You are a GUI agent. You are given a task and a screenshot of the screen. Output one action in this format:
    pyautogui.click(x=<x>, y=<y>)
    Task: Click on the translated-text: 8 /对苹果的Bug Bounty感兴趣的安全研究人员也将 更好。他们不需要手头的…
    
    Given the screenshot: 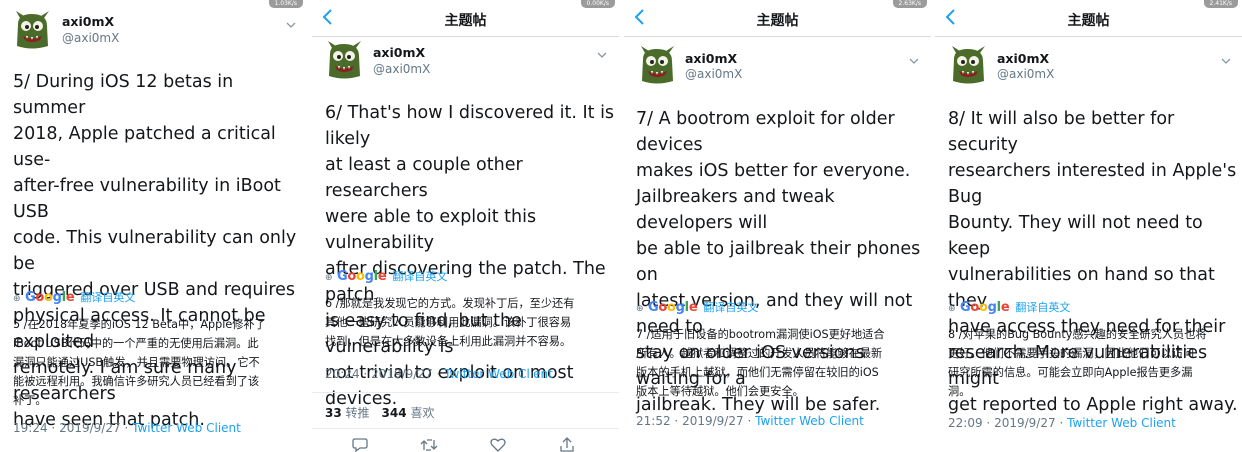 What is the action you would take?
    pyautogui.click(x=1077, y=363)
    